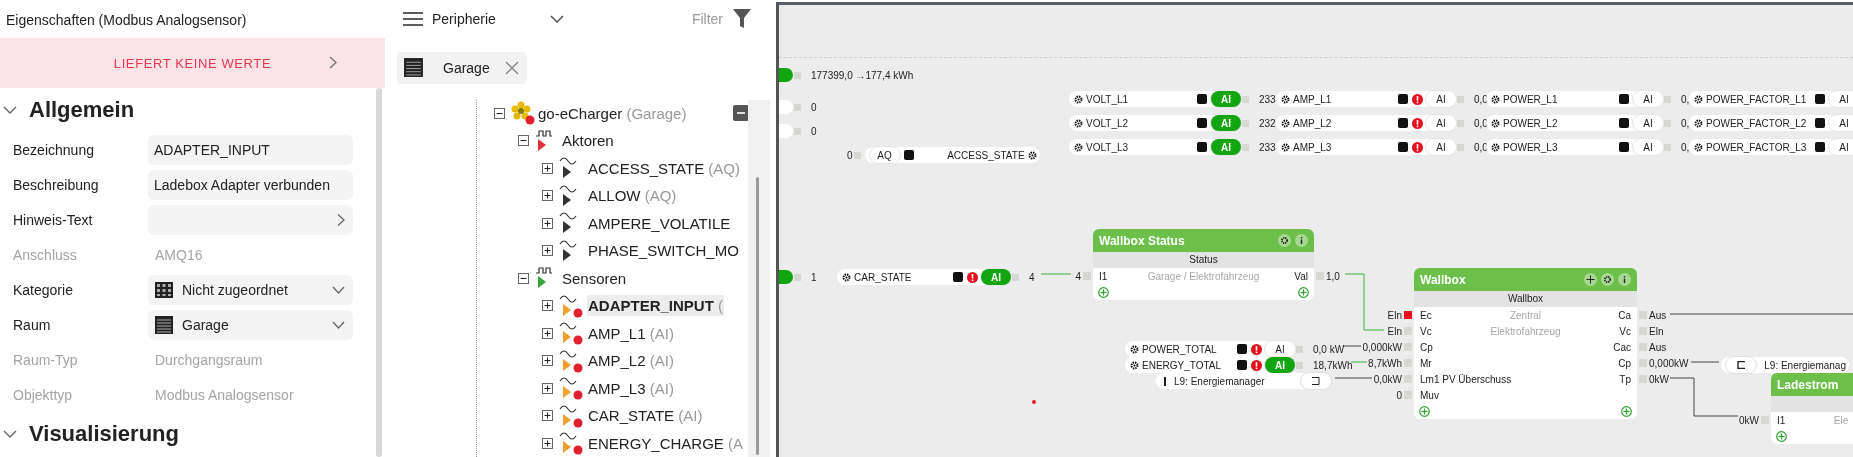 The width and height of the screenshot is (1853, 457). I want to click on input-object: POWER_L1 AI, so click(1574, 99).